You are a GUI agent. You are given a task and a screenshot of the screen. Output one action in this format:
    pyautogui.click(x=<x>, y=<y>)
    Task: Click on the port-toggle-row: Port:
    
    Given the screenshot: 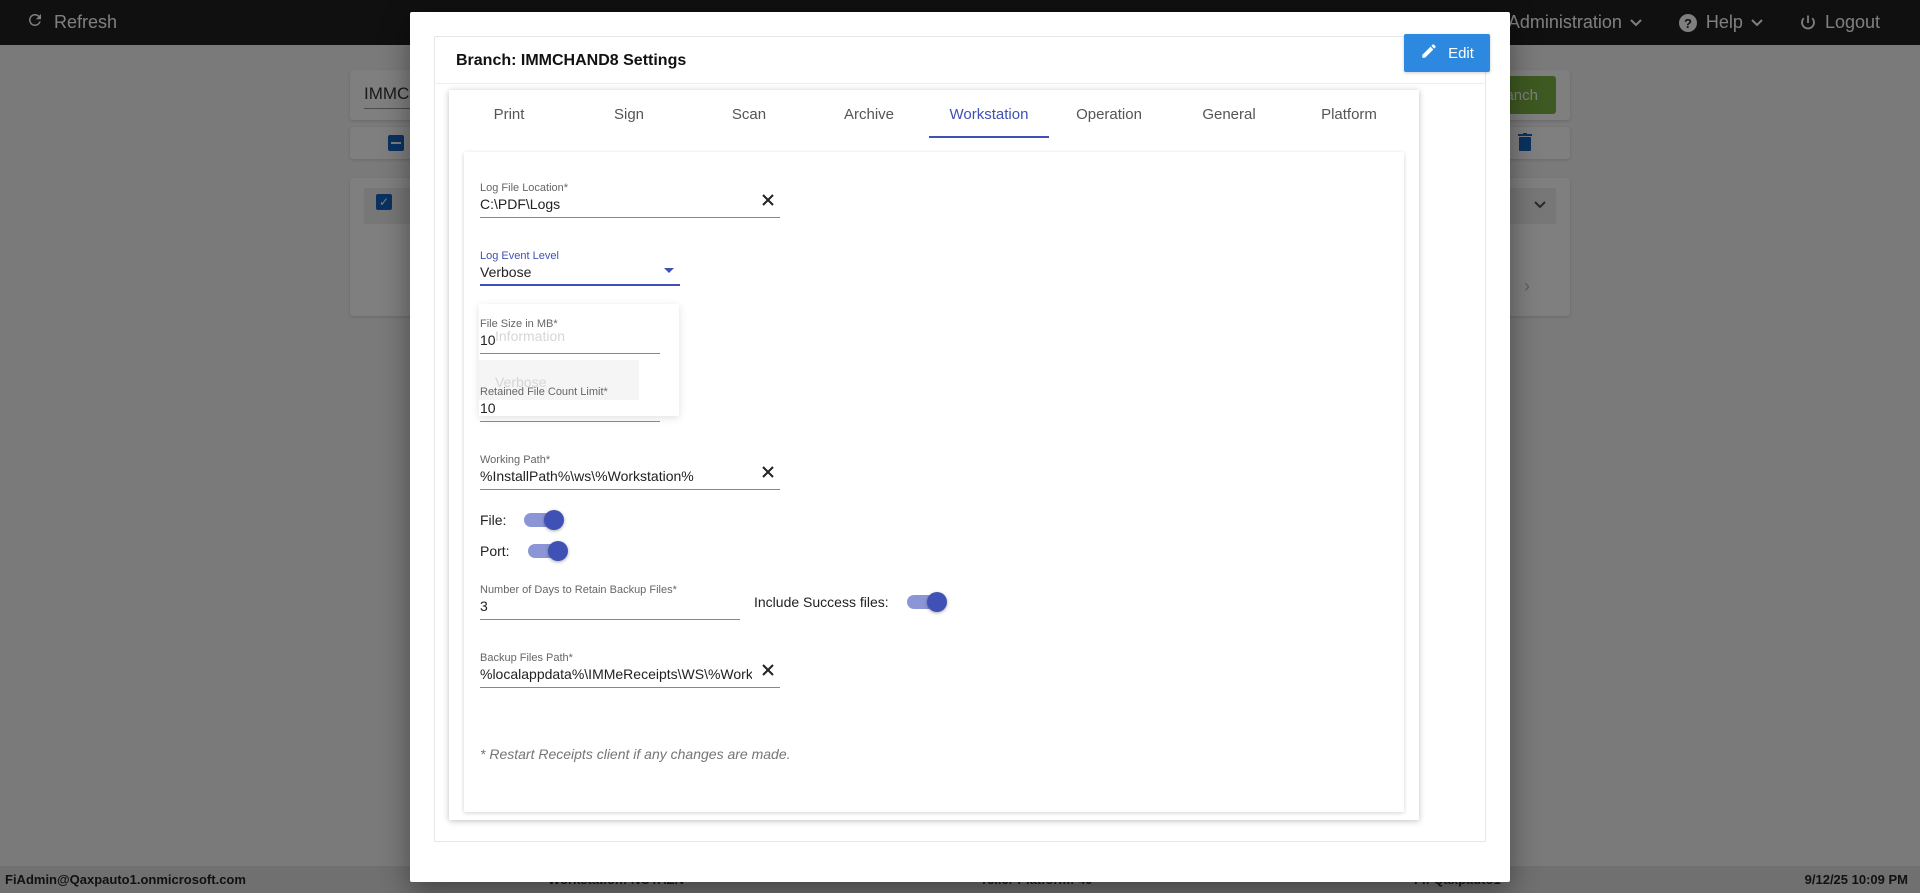 What is the action you would take?
    pyautogui.click(x=524, y=551)
    